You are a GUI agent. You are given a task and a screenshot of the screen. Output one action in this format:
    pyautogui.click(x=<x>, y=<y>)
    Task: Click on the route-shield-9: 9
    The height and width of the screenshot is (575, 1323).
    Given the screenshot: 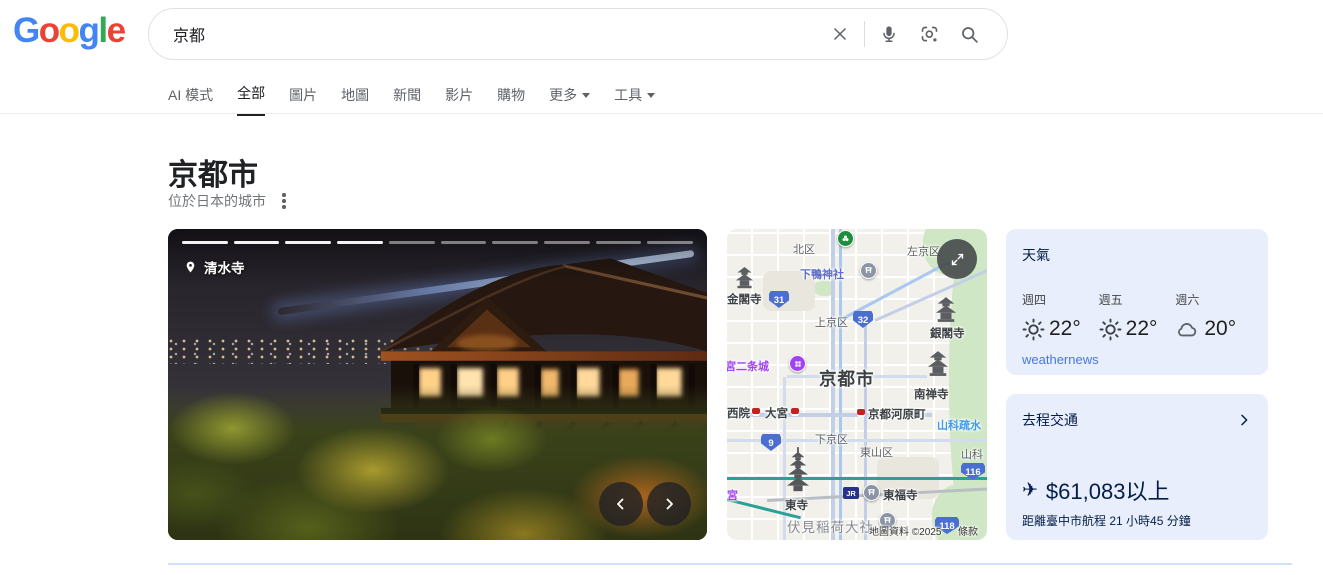 What is the action you would take?
    pyautogui.click(x=771, y=442)
    